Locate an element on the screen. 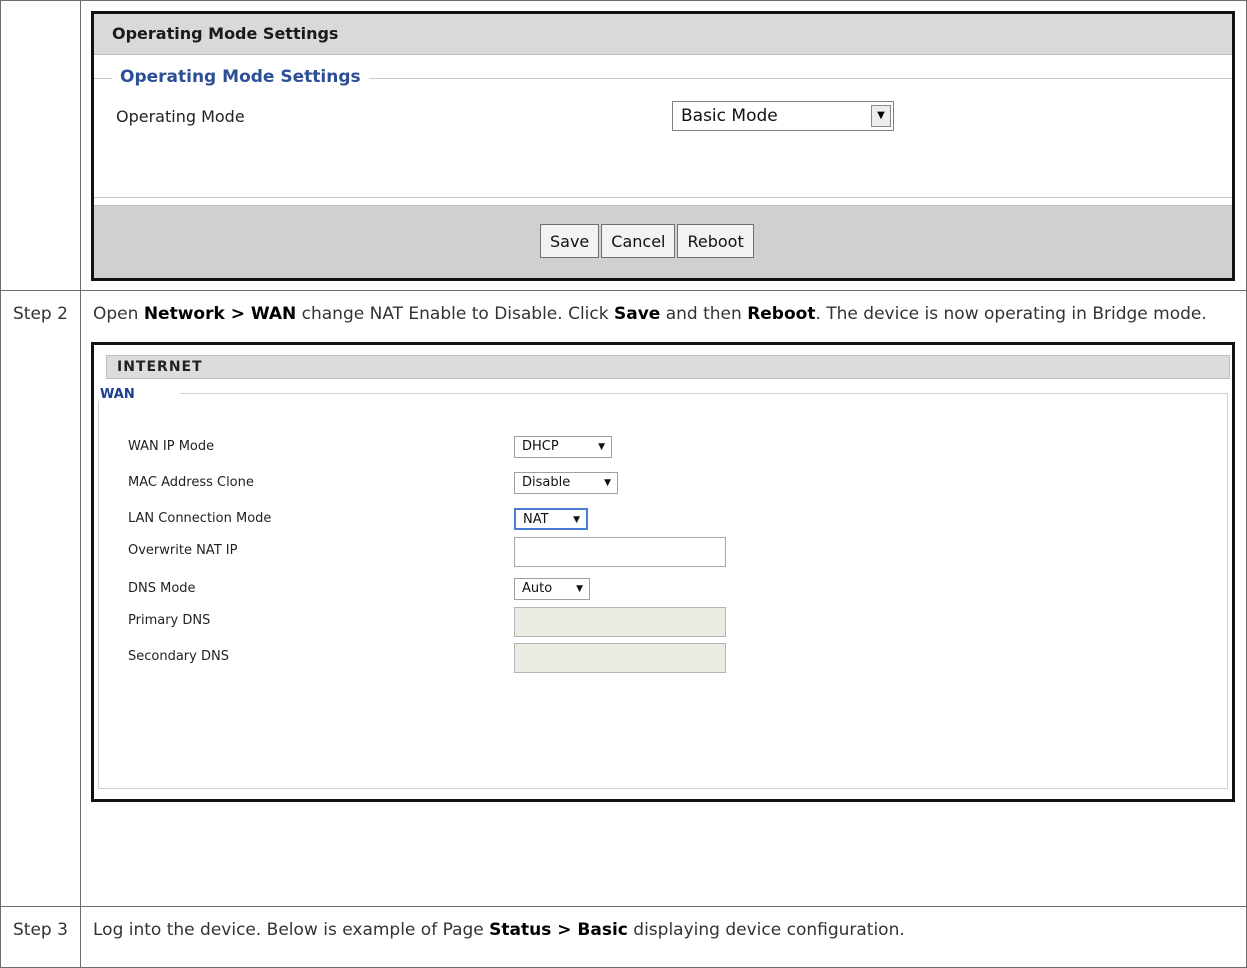 Image resolution: width=1247 pixels, height=968 pixels. operating-mode-value: Basic Mode is located at coordinates (729, 116).